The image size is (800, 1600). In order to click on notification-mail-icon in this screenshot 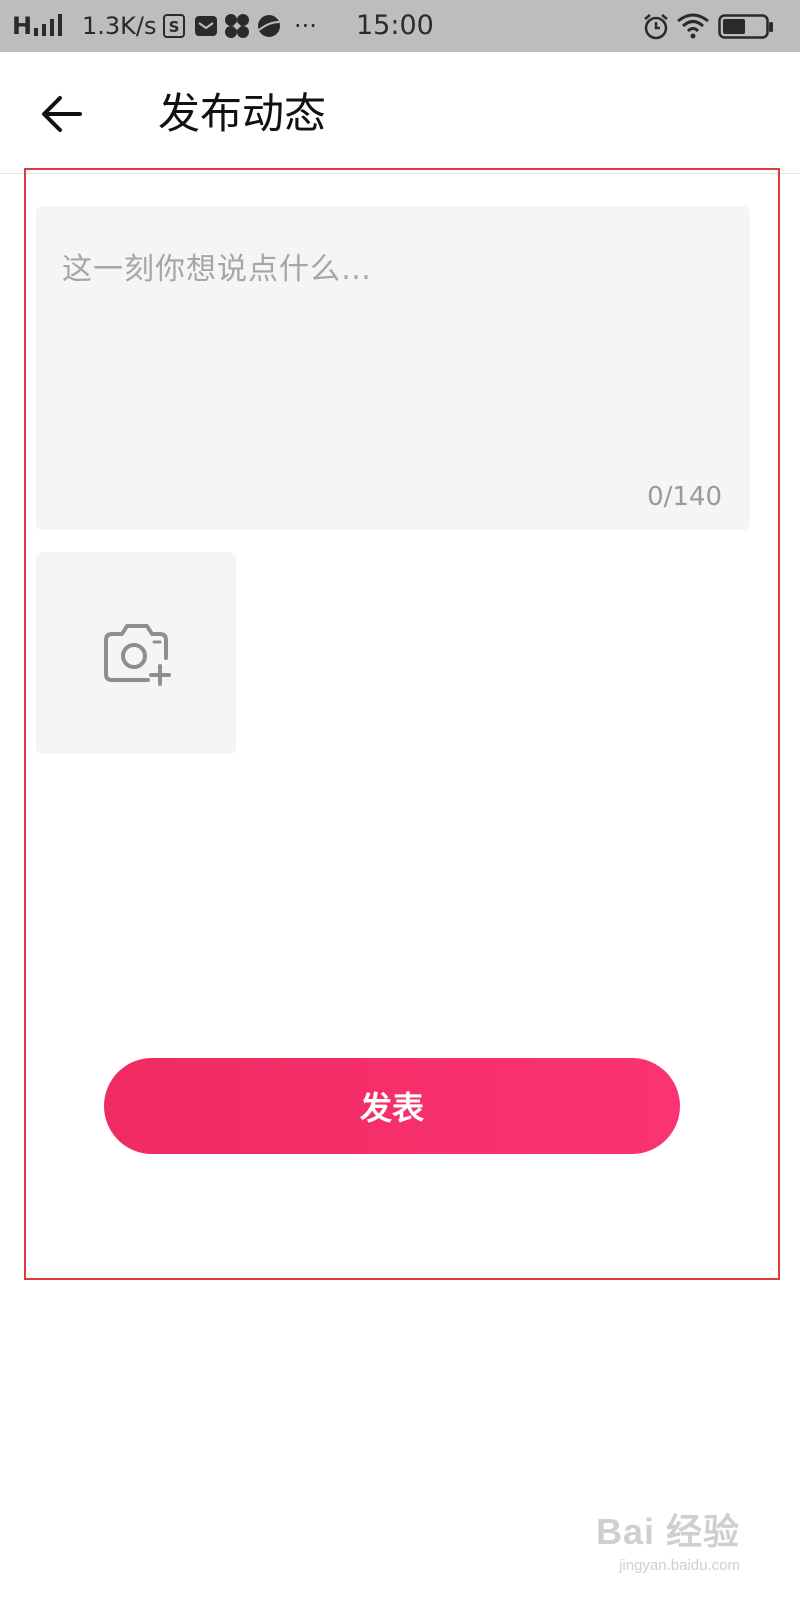, I will do `click(206, 26)`.